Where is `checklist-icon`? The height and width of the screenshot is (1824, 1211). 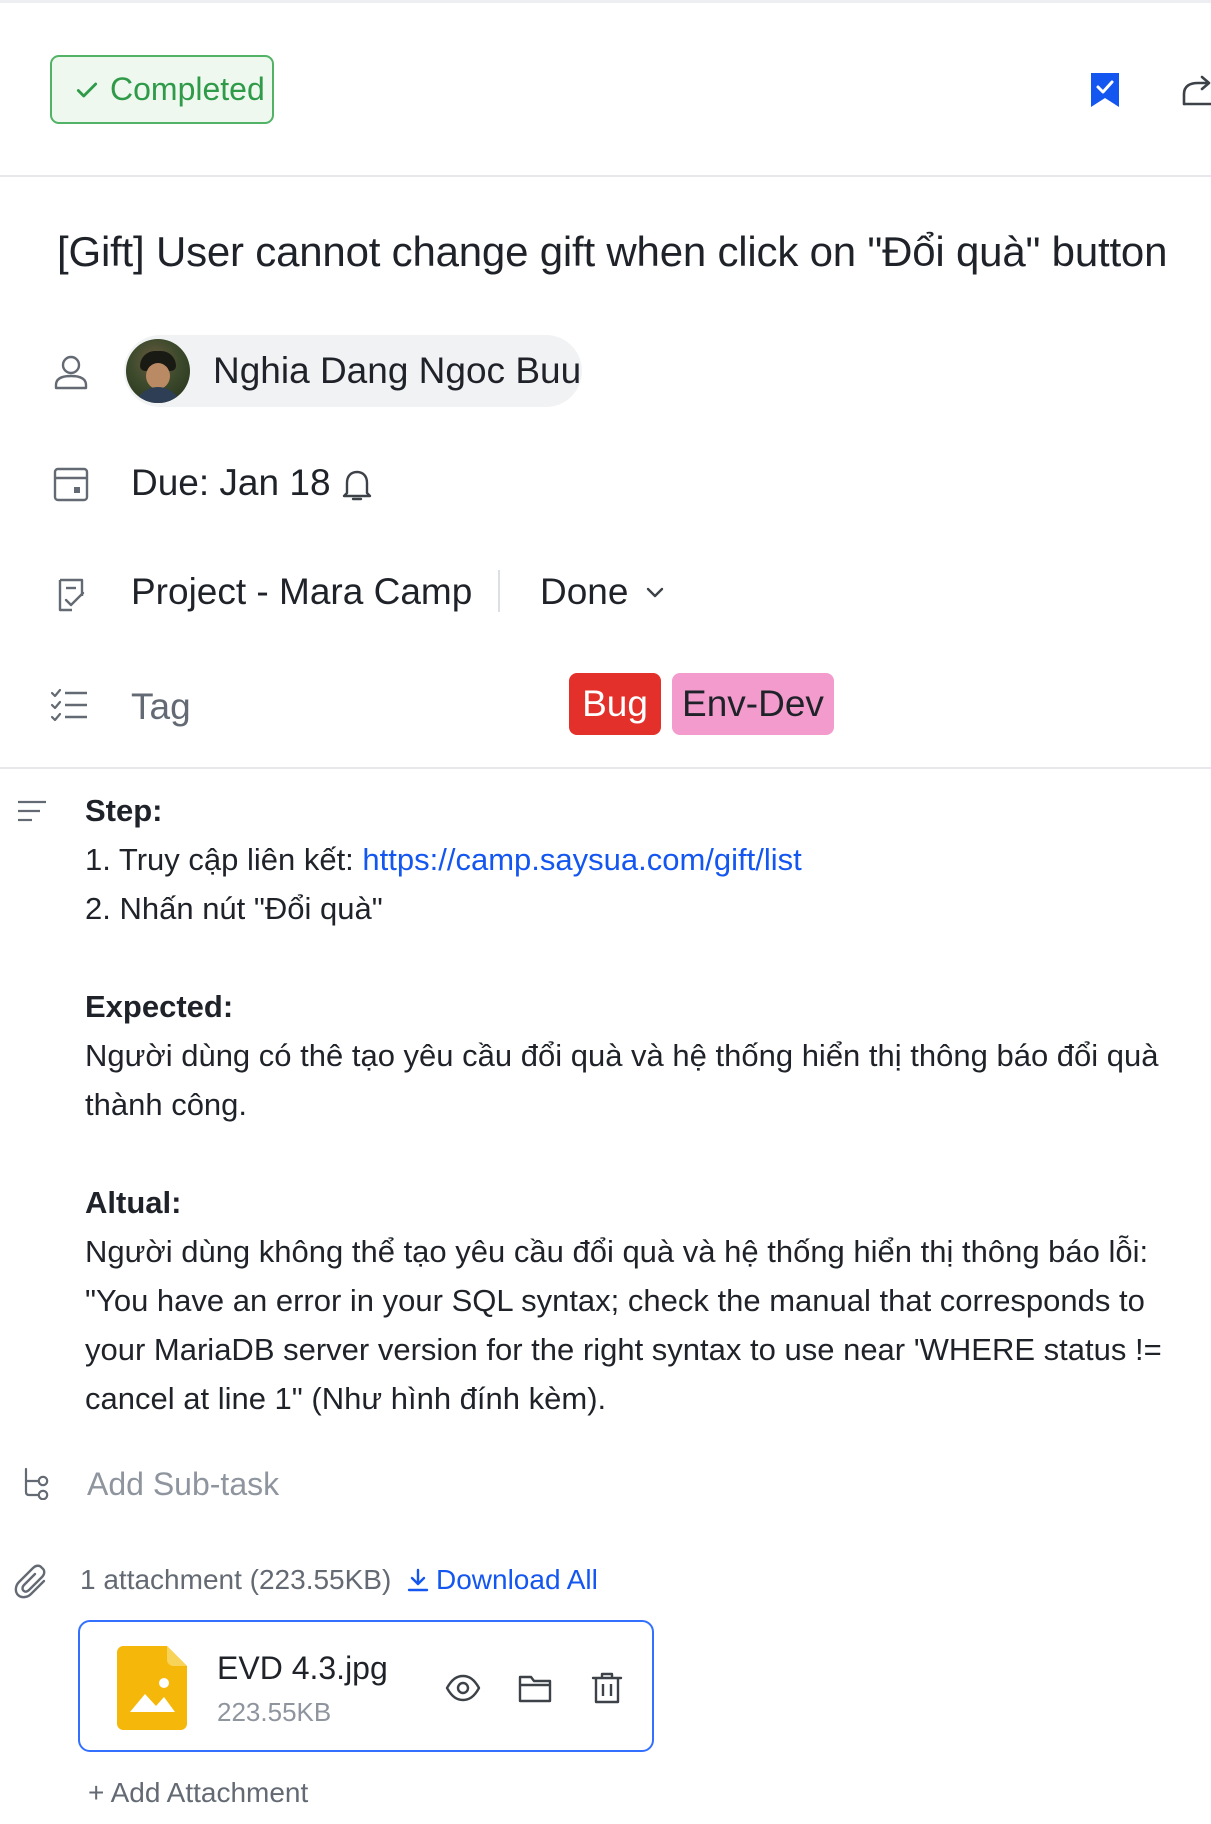 checklist-icon is located at coordinates (69, 705).